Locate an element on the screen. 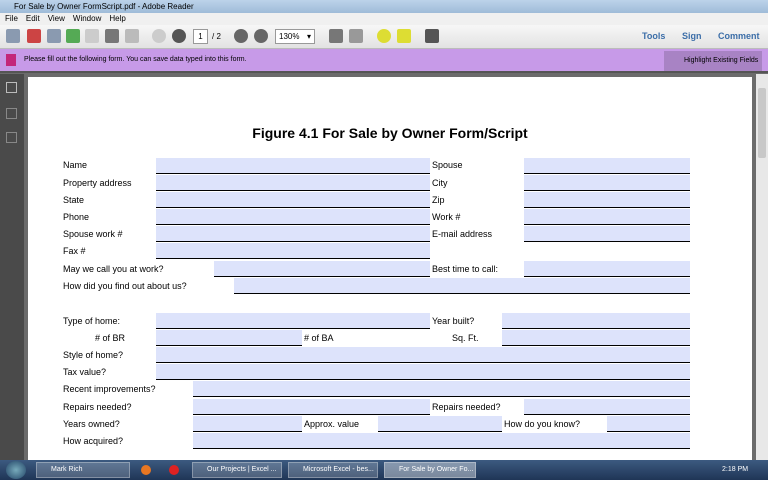  spouse-work-field is located at coordinates (293, 234).